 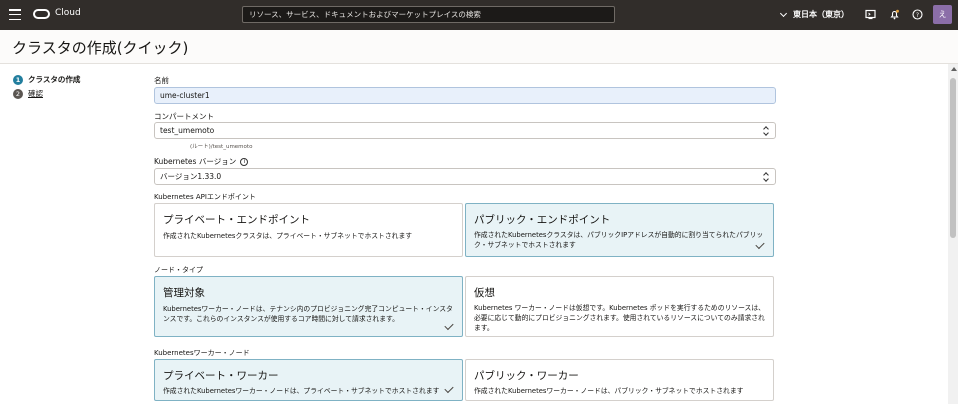 I want to click on compartment-select: test_umemoto, so click(x=465, y=130).